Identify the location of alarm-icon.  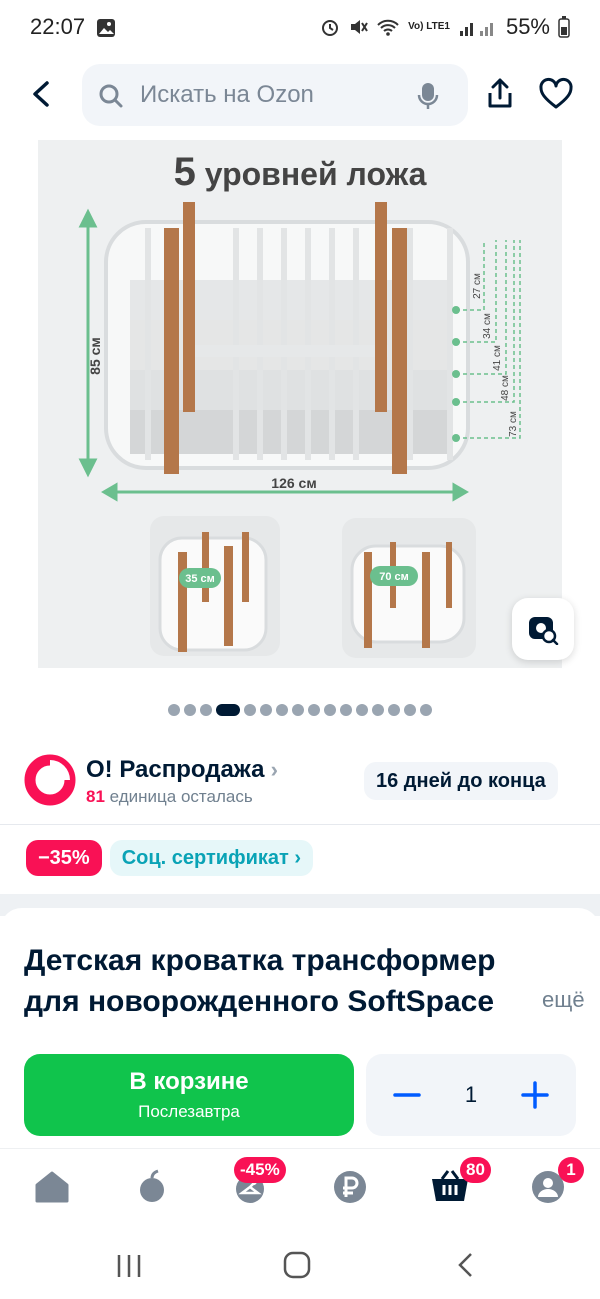
(330, 28).